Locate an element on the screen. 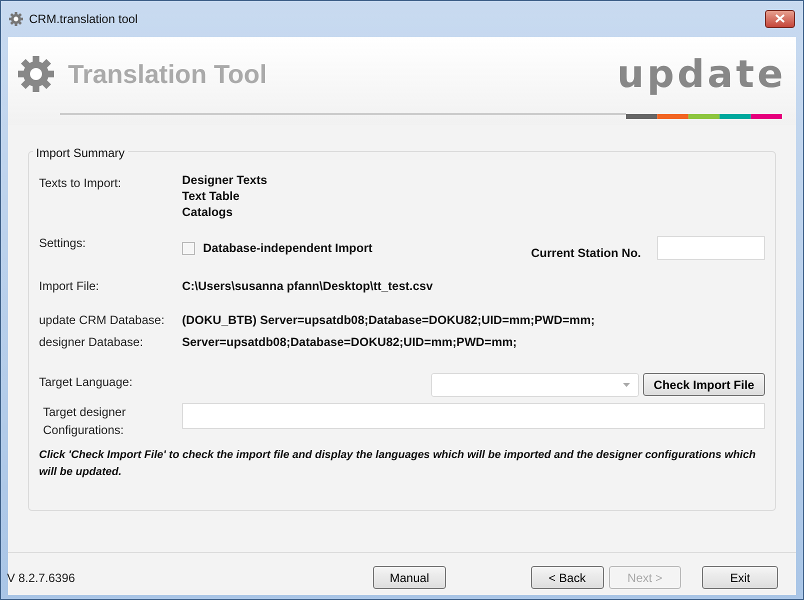 The width and height of the screenshot is (804, 600). field-label: update CRM Database: is located at coordinates (102, 320).